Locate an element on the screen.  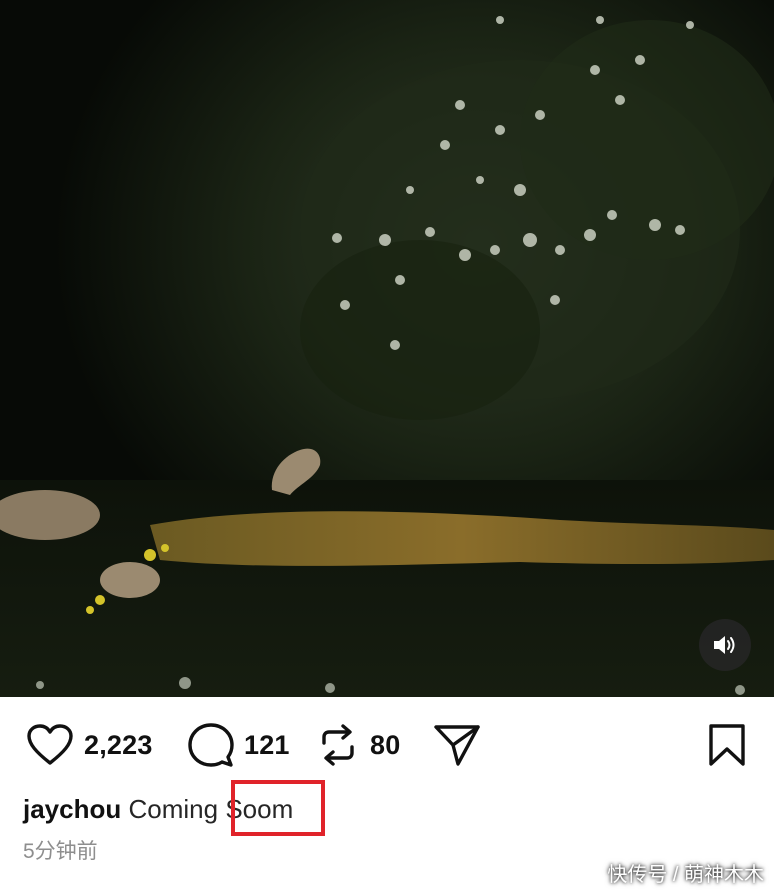
repost-button: 80 is located at coordinates (358, 745).